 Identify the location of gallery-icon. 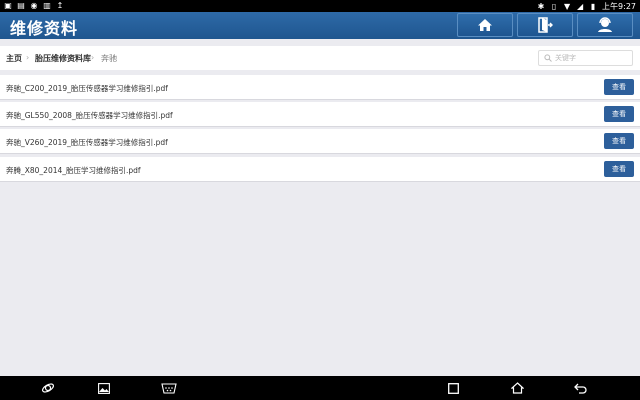
(104, 388).